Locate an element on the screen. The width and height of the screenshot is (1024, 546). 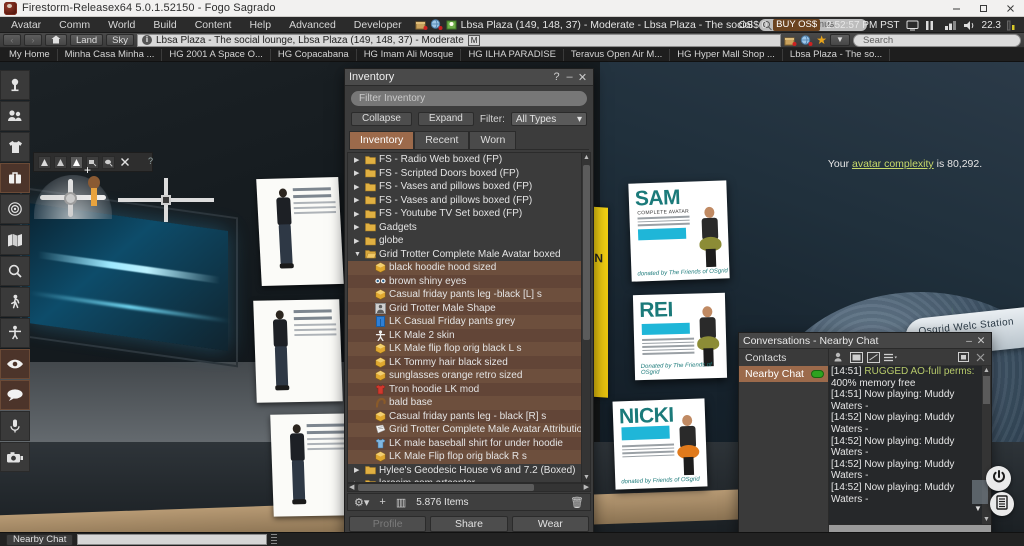
im-icon is located at coordinates (856, 357).